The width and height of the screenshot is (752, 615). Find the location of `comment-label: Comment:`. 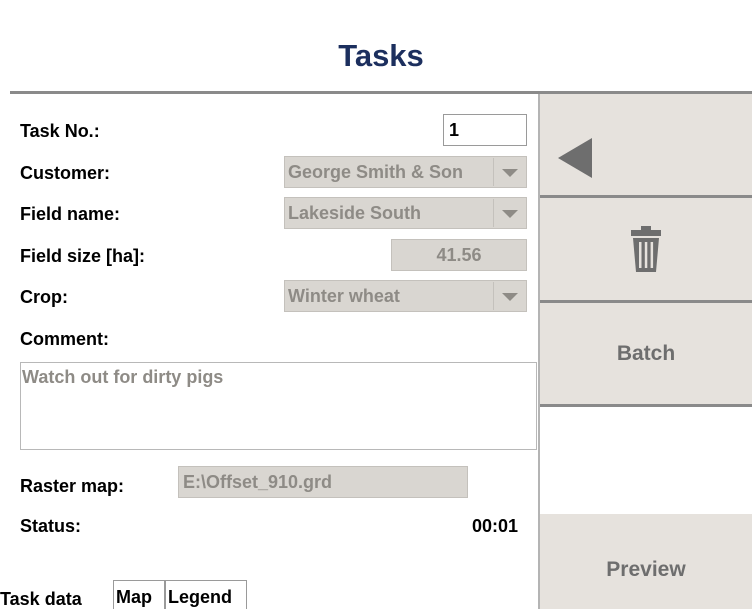

comment-label: Comment: is located at coordinates (64, 339).